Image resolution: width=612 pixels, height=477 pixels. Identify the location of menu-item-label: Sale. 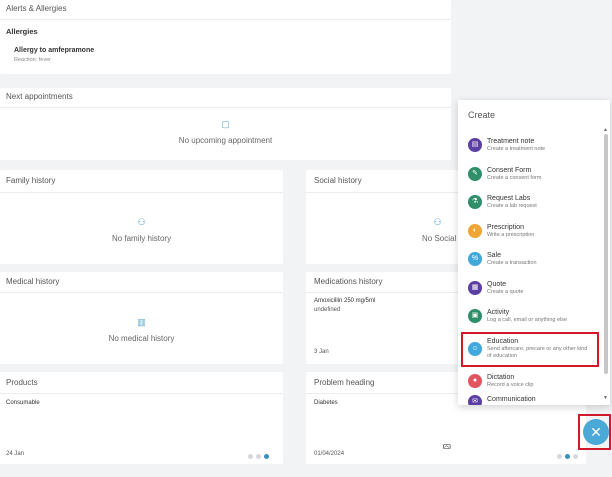
(494, 256).